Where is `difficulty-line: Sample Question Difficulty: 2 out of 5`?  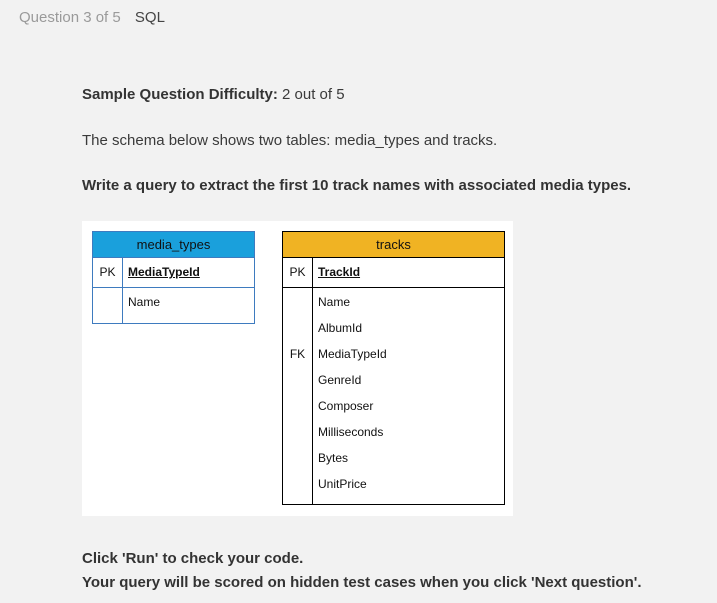
difficulty-line: Sample Question Difficulty: 2 out of 5 is located at coordinates (213, 94).